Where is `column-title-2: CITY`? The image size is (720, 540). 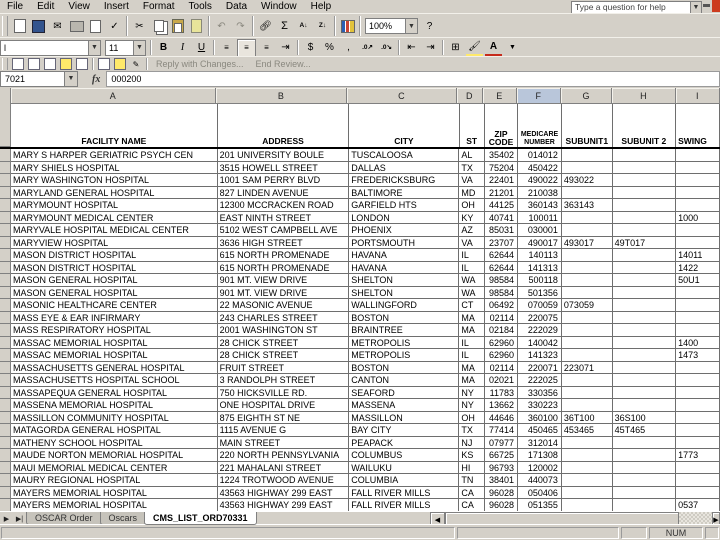 column-title-2: CITY is located at coordinates (404, 125).